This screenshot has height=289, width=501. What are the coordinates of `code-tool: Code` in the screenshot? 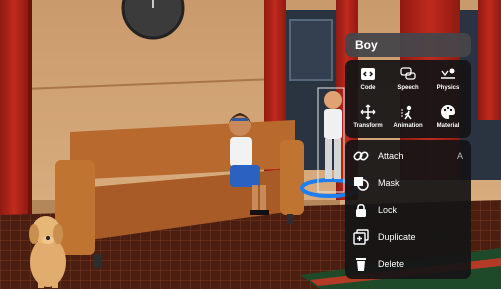 It's located at (368, 80).